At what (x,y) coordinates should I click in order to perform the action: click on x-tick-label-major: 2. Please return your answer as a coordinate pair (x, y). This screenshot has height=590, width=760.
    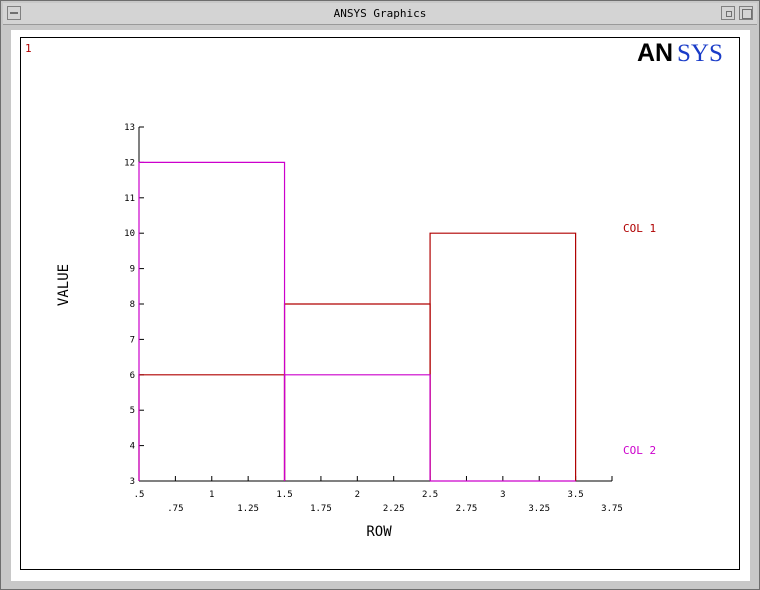
    Looking at the image, I should click on (357, 495).